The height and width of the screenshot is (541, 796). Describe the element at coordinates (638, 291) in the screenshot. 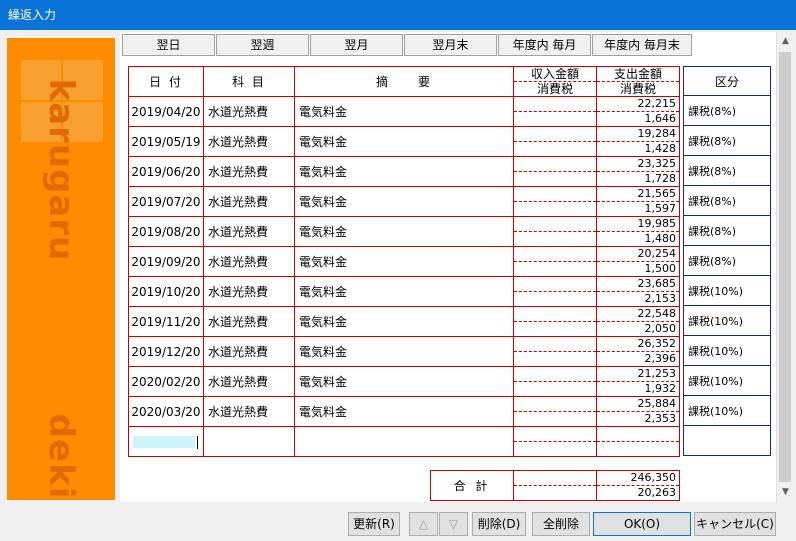

I see `expense-cell: 23,685 2,153` at that location.